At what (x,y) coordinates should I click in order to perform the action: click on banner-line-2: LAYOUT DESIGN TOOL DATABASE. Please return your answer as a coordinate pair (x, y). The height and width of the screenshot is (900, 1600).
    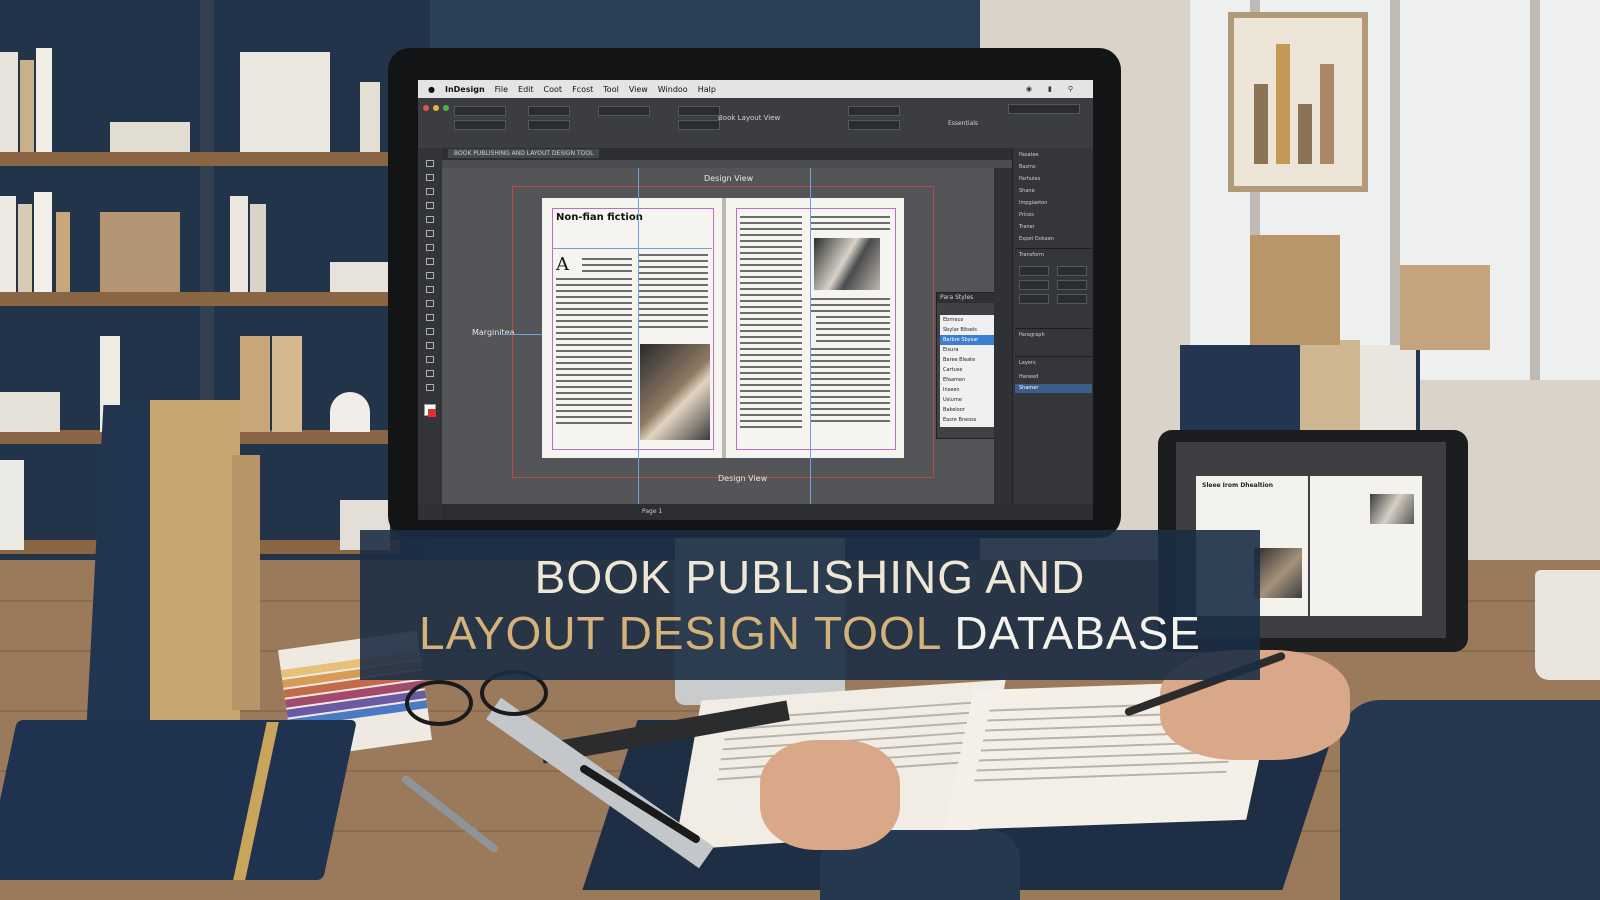
    Looking at the image, I should click on (810, 633).